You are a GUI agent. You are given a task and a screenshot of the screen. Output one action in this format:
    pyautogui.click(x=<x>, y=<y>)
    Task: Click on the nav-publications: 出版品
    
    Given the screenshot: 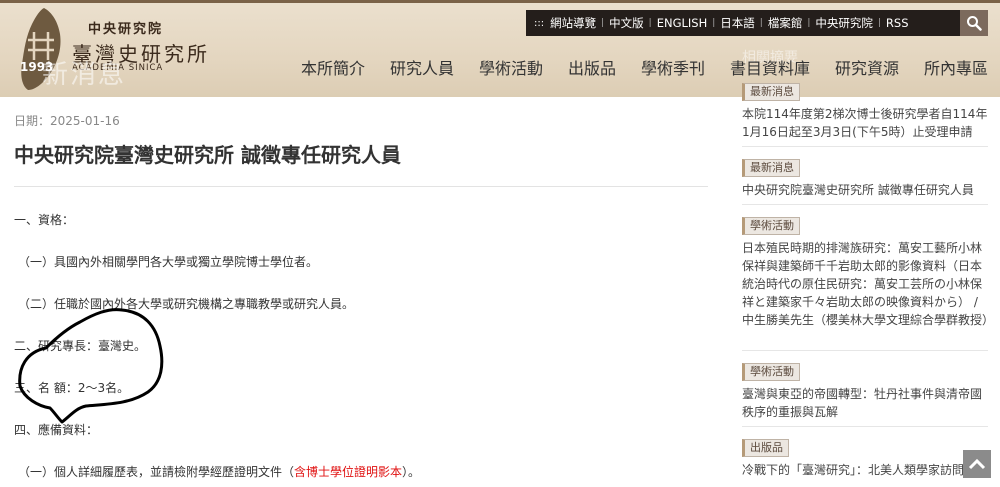 What is the action you would take?
    pyautogui.click(x=592, y=67)
    